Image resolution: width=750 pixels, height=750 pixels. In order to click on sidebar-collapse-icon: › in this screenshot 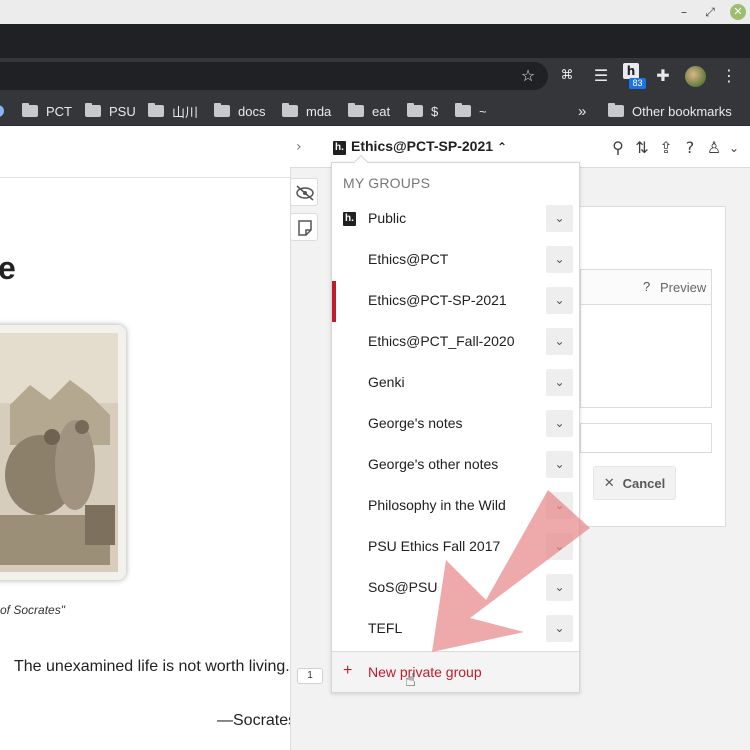, I will do `click(304, 147)`.